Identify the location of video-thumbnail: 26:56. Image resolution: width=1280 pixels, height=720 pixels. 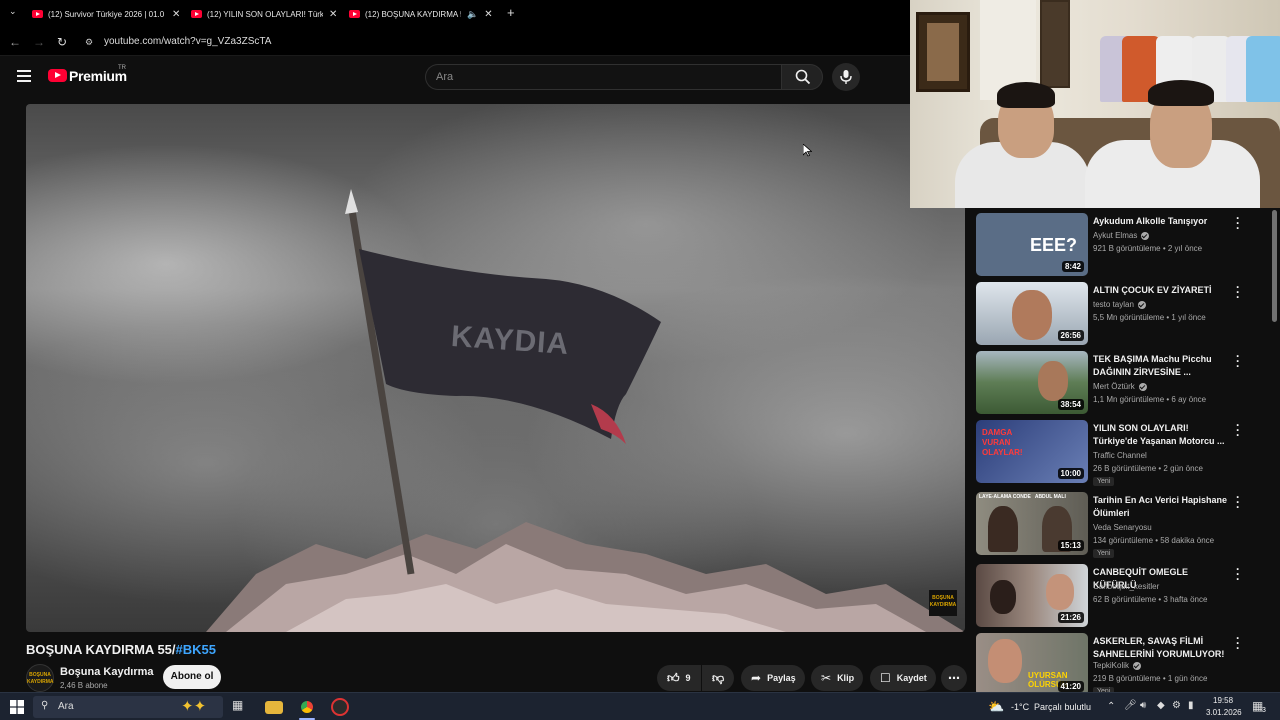
(1032, 313).